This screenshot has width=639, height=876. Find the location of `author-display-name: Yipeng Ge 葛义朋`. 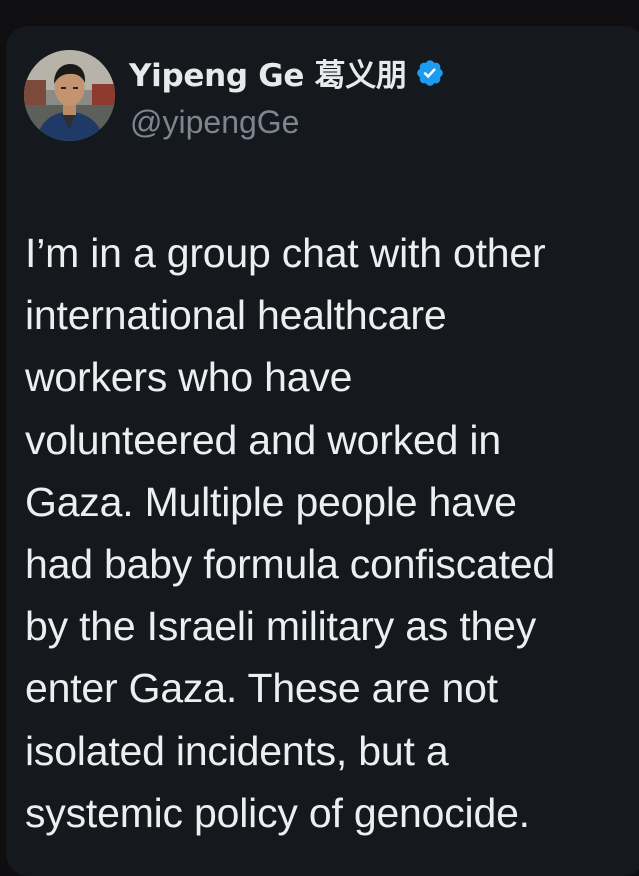

author-display-name: Yipeng Ge 葛义朋 is located at coordinates (268, 72).